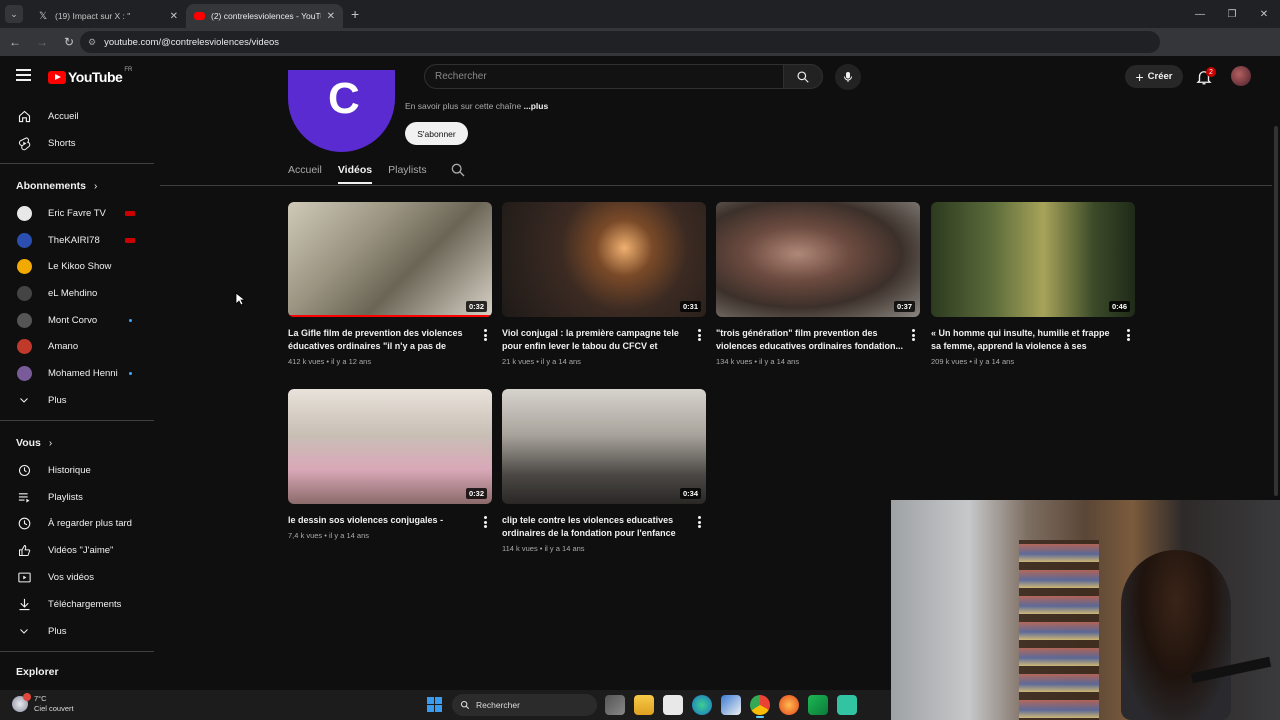 This screenshot has width=1280, height=720. Describe the element at coordinates (355, 14) in the screenshot. I see `new-tab-icon: +` at that location.